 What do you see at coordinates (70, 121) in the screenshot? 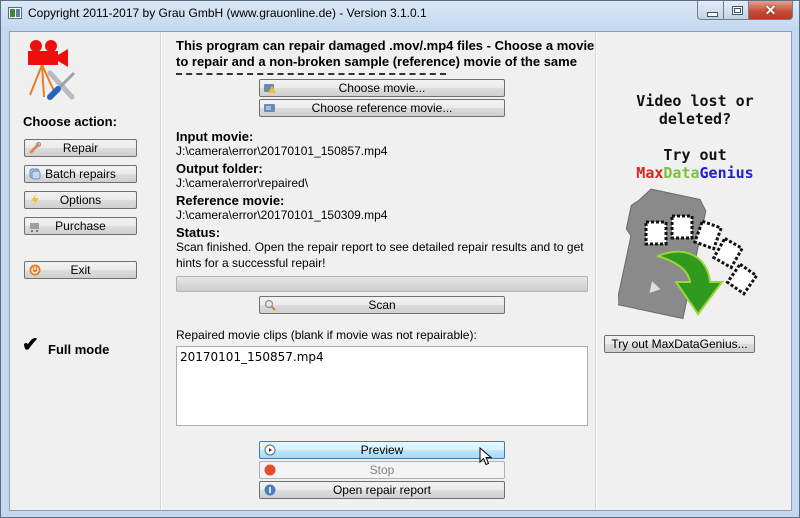
I see `choose-action-heading: Choose action:` at bounding box center [70, 121].